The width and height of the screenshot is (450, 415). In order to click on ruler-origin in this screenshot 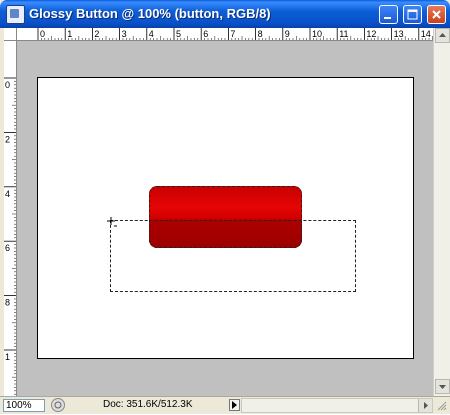, I will do `click(10, 34)`.